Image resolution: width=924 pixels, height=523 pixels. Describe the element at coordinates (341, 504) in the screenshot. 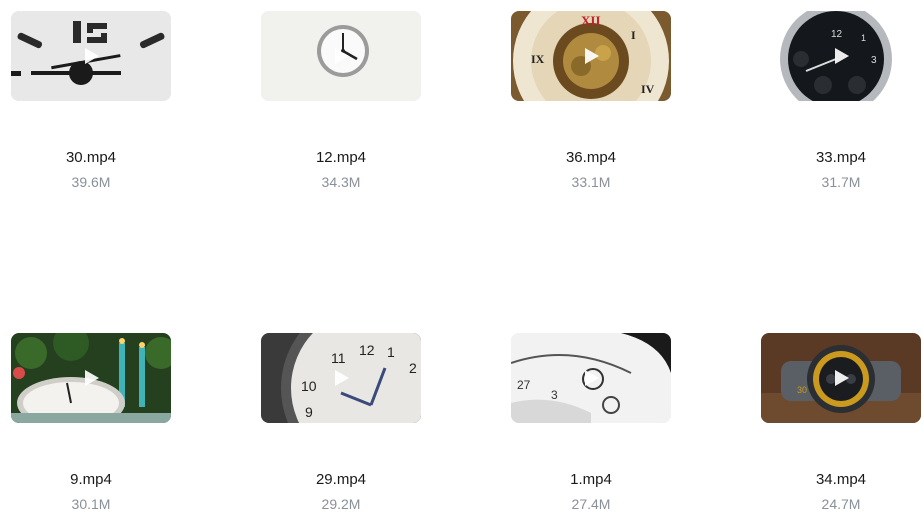

I see `video-filesize: 29.2M` at that location.